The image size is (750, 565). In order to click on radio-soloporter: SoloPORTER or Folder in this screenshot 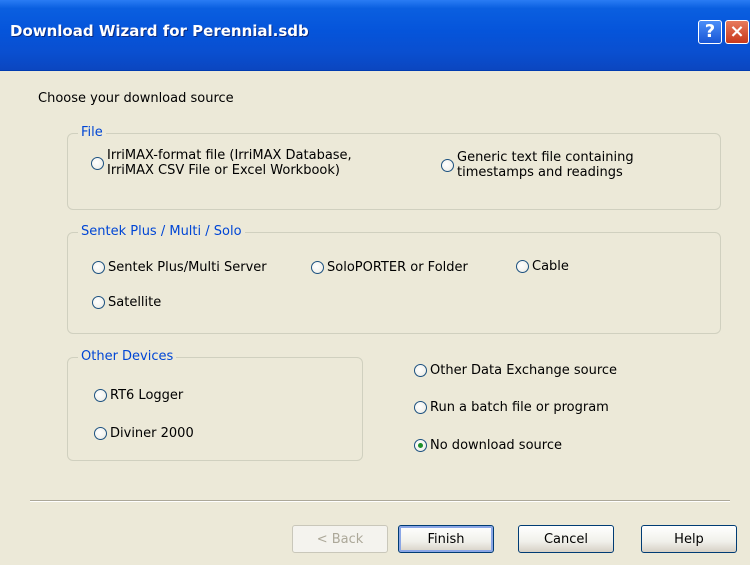, I will do `click(389, 267)`.